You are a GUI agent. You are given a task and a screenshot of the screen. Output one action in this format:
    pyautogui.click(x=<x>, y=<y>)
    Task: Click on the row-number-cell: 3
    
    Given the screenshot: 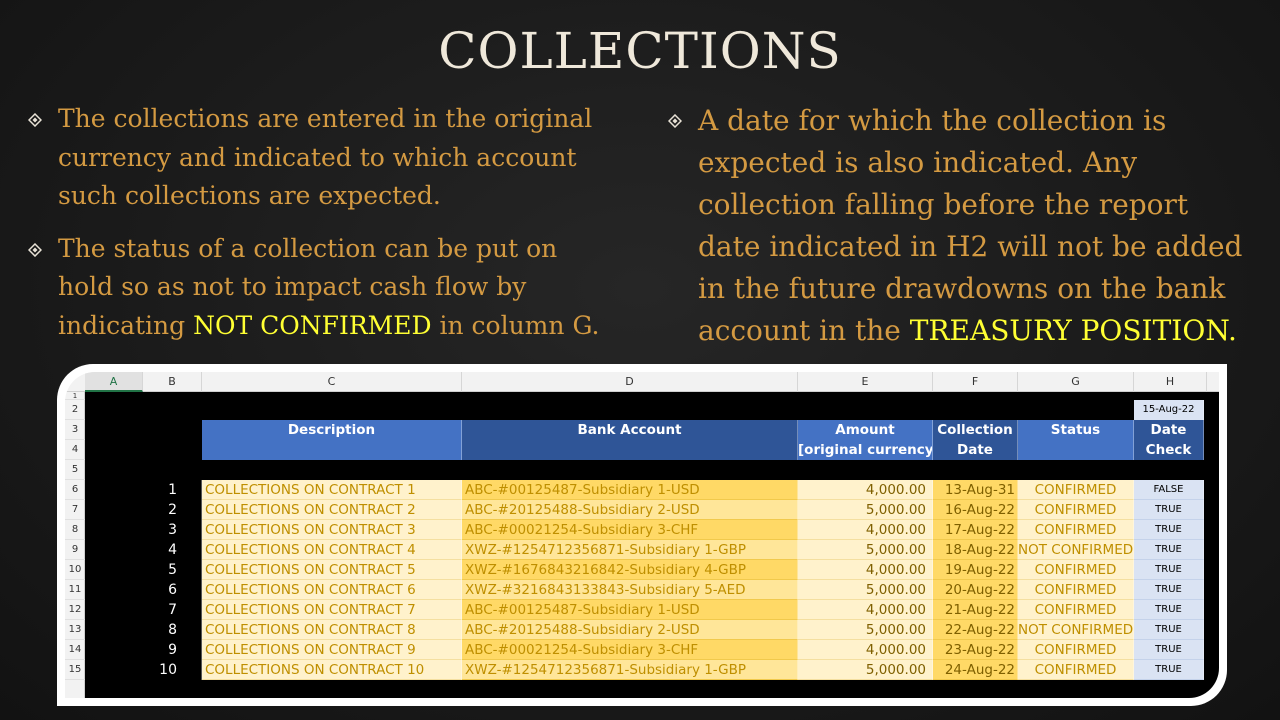 What is the action you would take?
    pyautogui.click(x=172, y=530)
    